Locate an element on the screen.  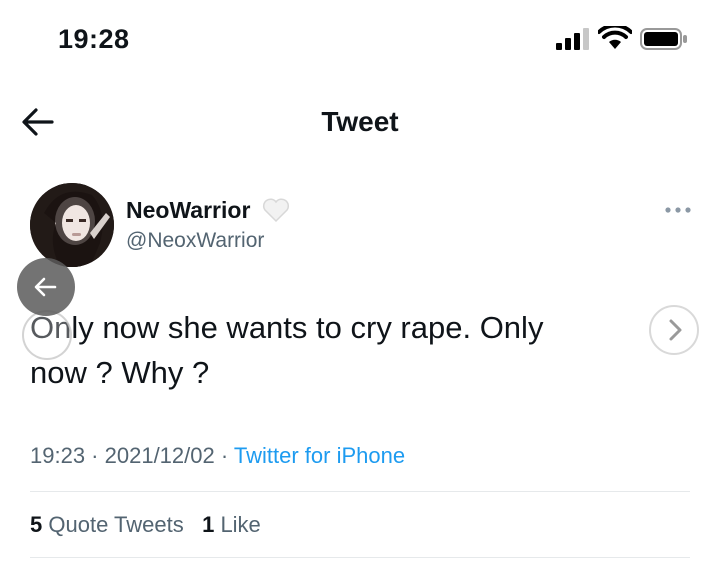
tweet-time: 19:23 is located at coordinates (58, 455).